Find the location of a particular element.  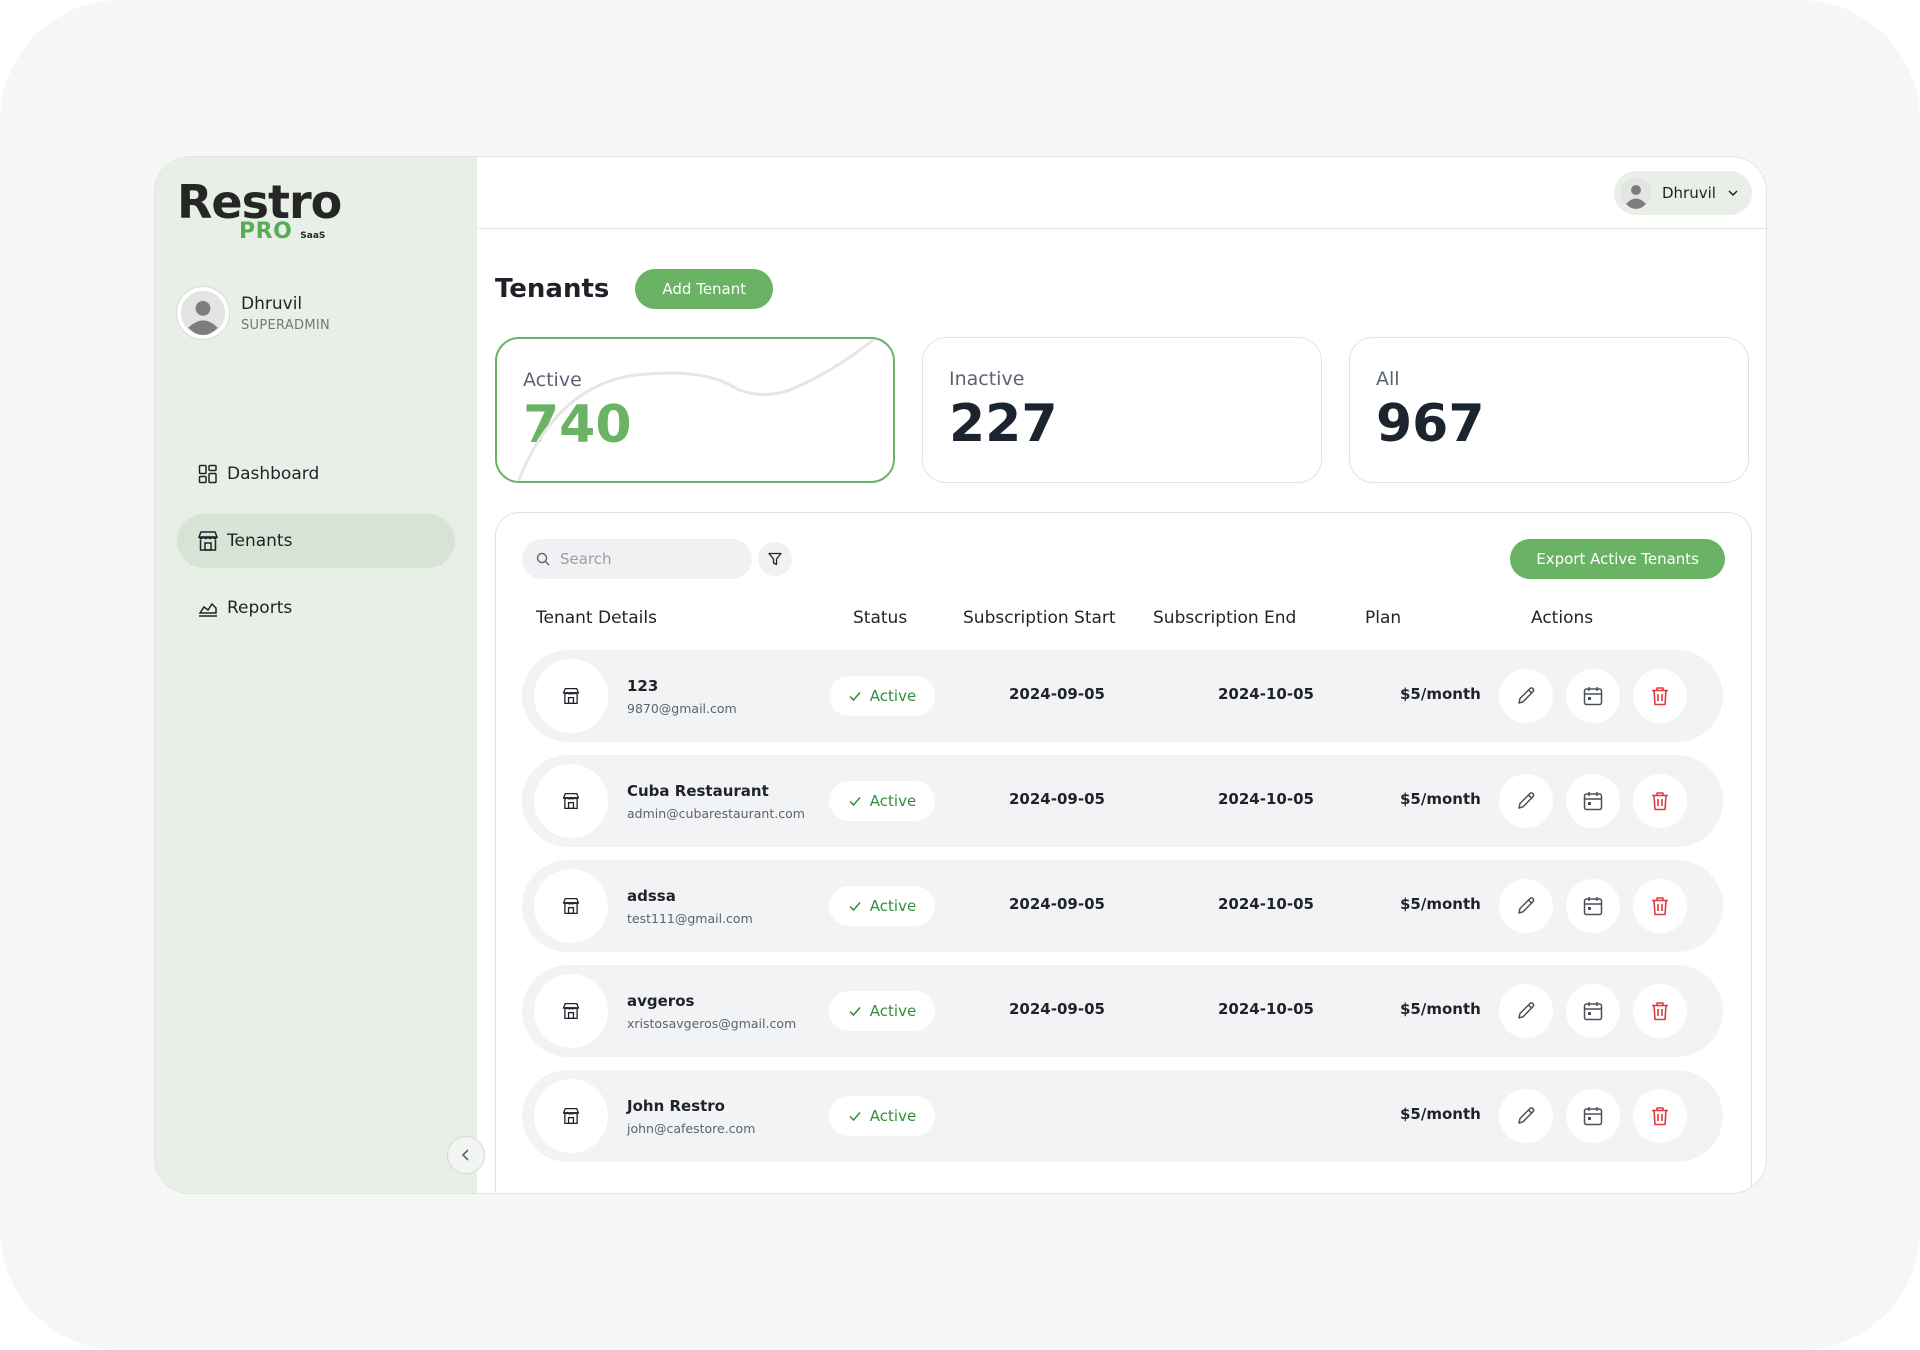

sidebar-item-dashboard: Dashboard is located at coordinates (316, 474).